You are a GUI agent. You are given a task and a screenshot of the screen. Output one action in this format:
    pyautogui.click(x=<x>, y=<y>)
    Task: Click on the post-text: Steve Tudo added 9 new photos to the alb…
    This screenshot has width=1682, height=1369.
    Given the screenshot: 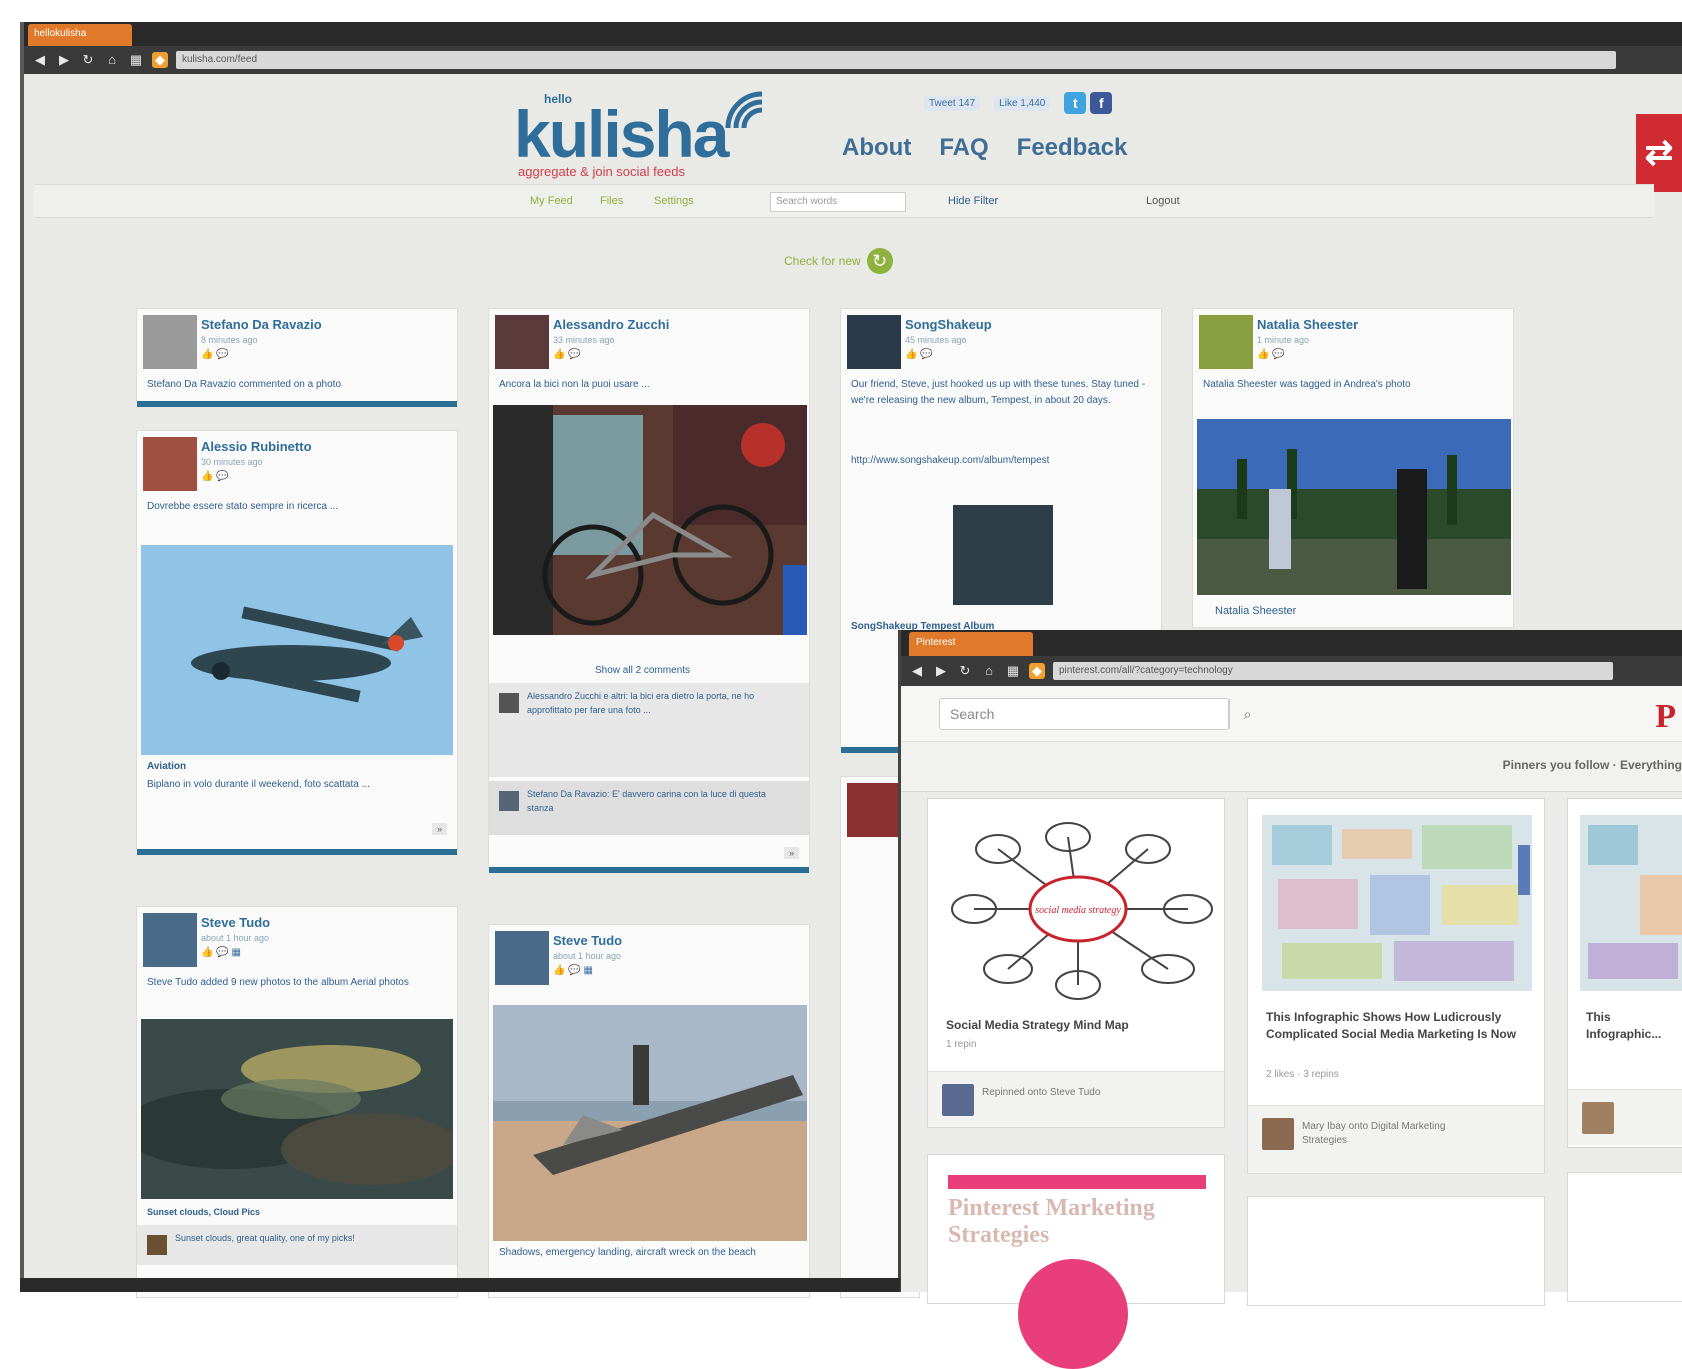 What is the action you would take?
    pyautogui.click(x=278, y=982)
    